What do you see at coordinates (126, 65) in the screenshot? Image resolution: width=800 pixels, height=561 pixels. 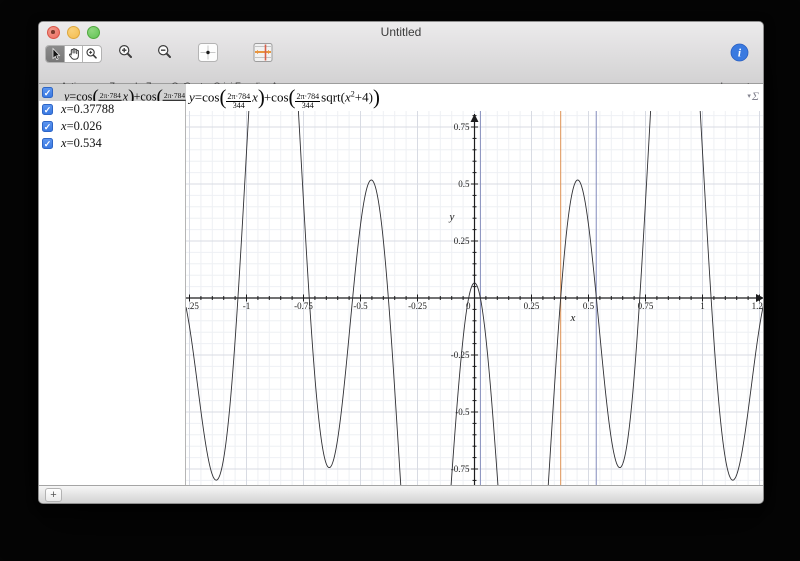 I see `zoom-in-button: Zoom In` at bounding box center [126, 65].